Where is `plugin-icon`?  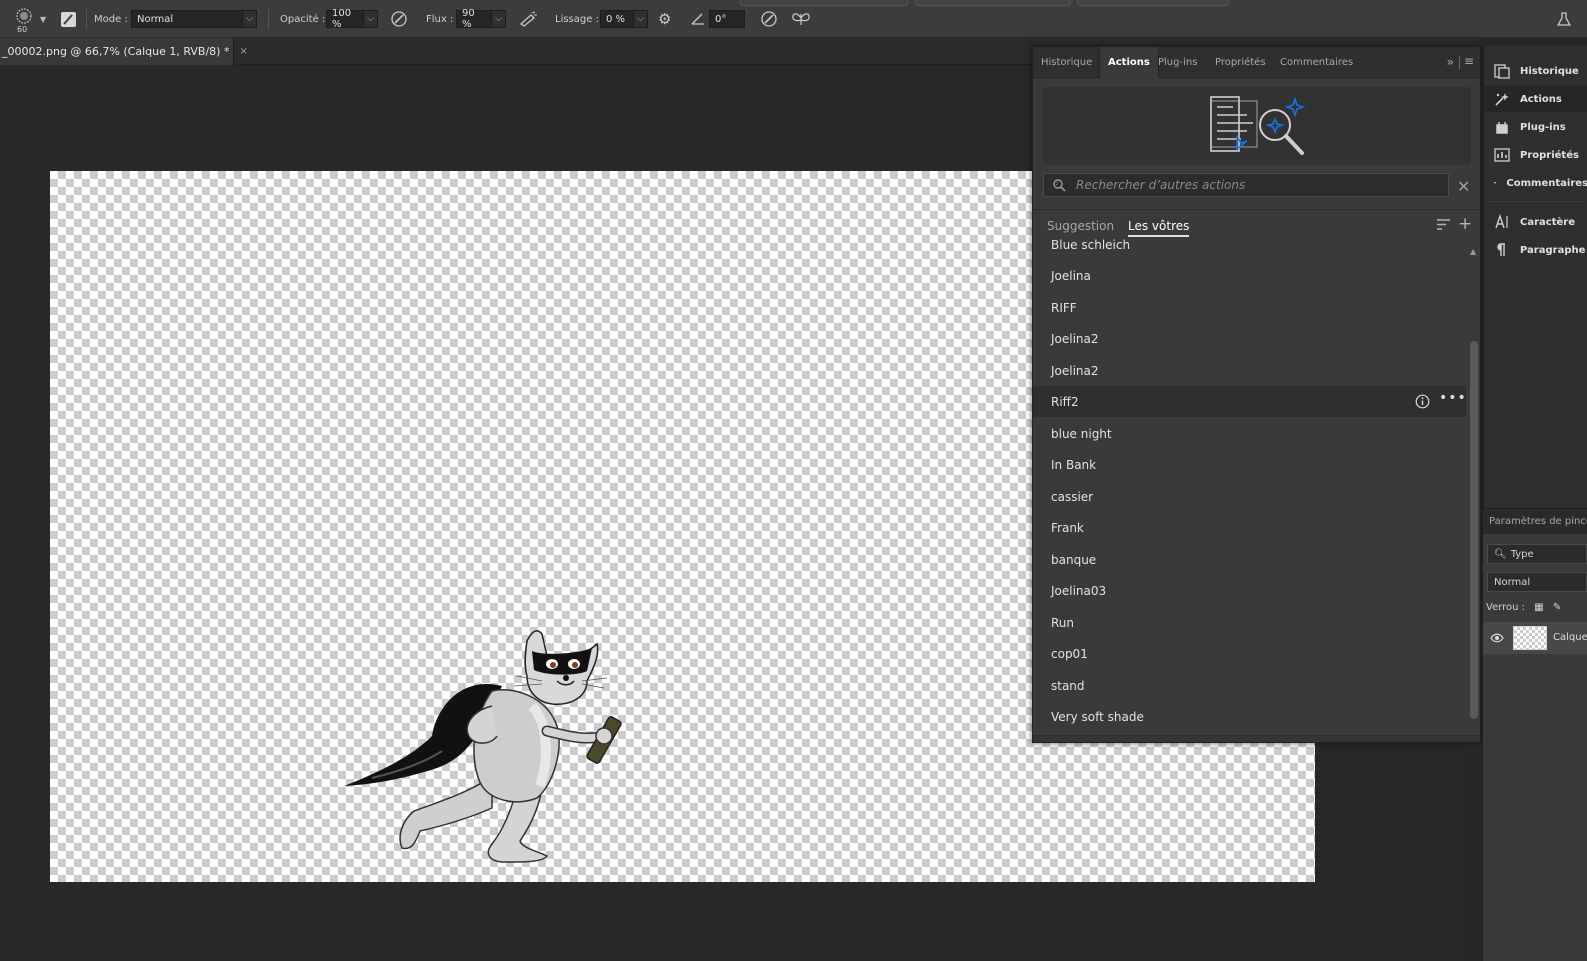 plugin-icon is located at coordinates (1502, 128).